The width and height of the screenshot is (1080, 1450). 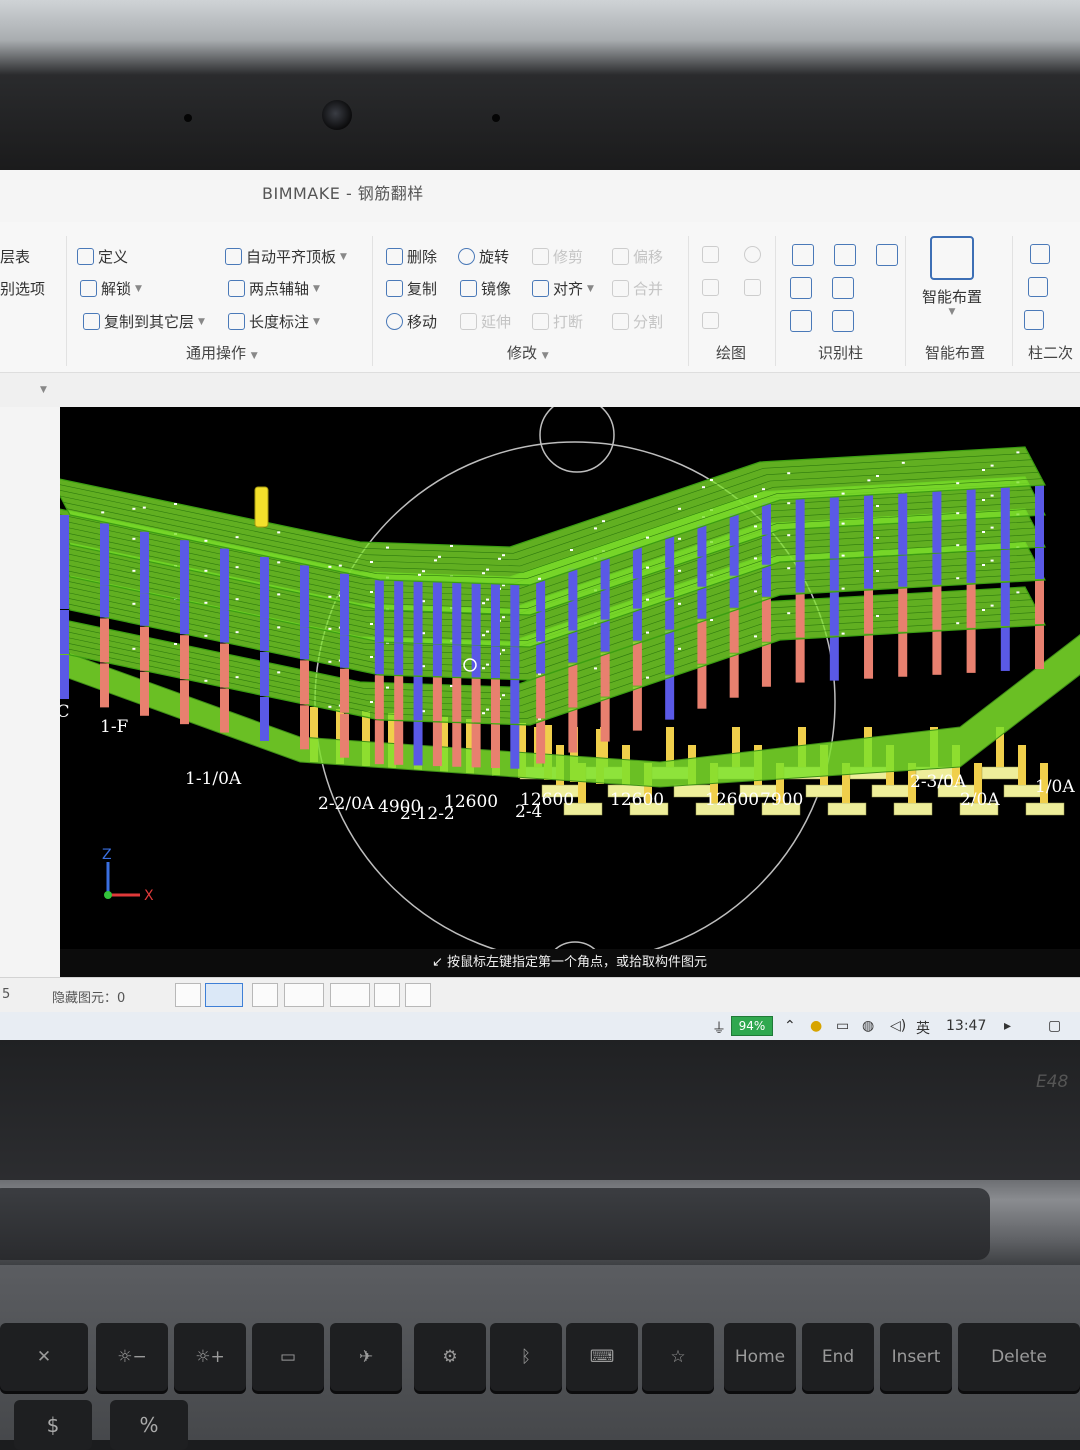 I want to click on key-display: ▭, so click(x=288, y=1357).